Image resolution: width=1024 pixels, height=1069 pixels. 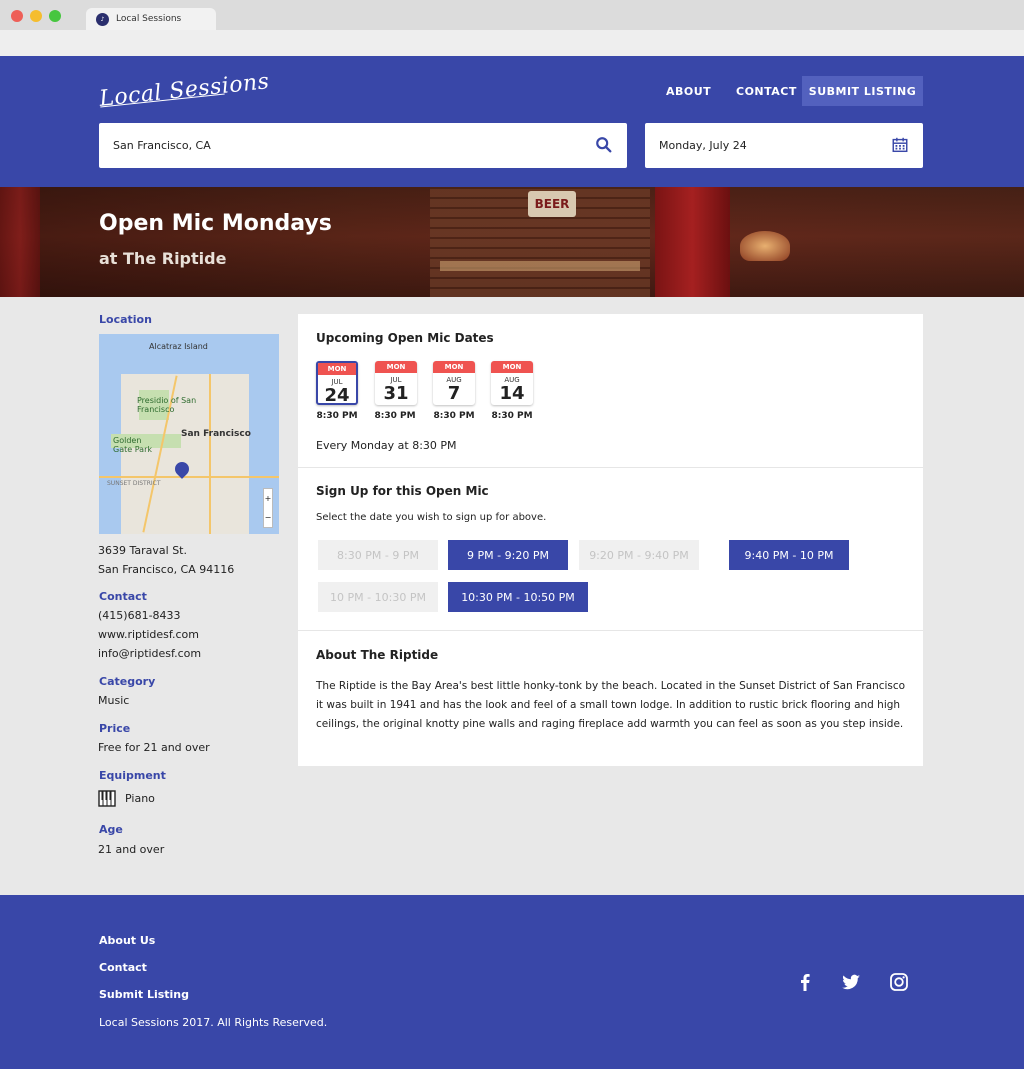 I want to click on calendar-icon, so click(x=900, y=145).